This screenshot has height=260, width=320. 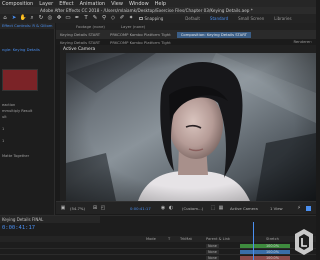 I want to click on hand-tool-icon: ✋, so click(x=23, y=18).